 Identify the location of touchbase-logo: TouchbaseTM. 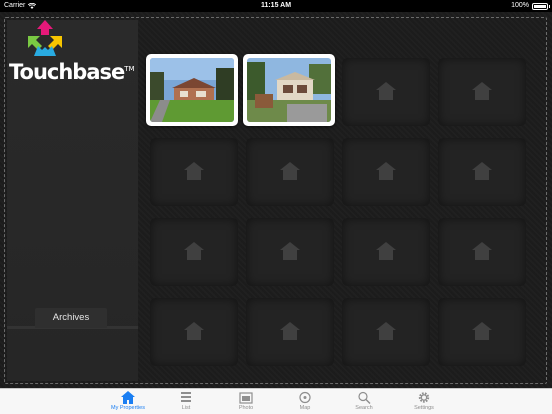
(74, 52).